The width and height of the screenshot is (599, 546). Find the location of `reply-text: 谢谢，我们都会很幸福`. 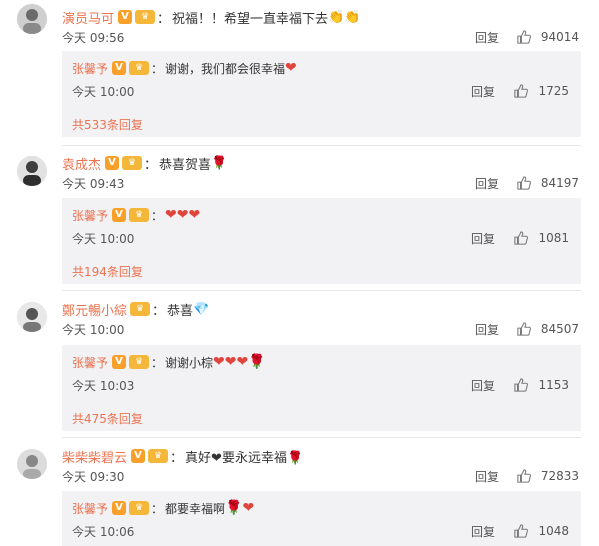

reply-text: 谢谢，我们都会很幸福 is located at coordinates (225, 68).